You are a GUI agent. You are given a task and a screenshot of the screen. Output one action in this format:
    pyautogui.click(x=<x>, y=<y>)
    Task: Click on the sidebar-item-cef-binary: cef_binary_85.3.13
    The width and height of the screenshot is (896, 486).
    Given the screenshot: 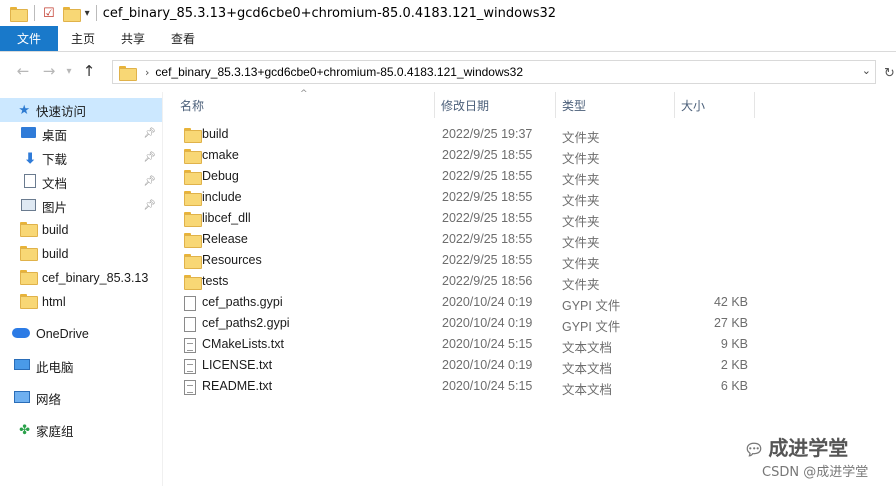 What is the action you would take?
    pyautogui.click(x=81, y=278)
    